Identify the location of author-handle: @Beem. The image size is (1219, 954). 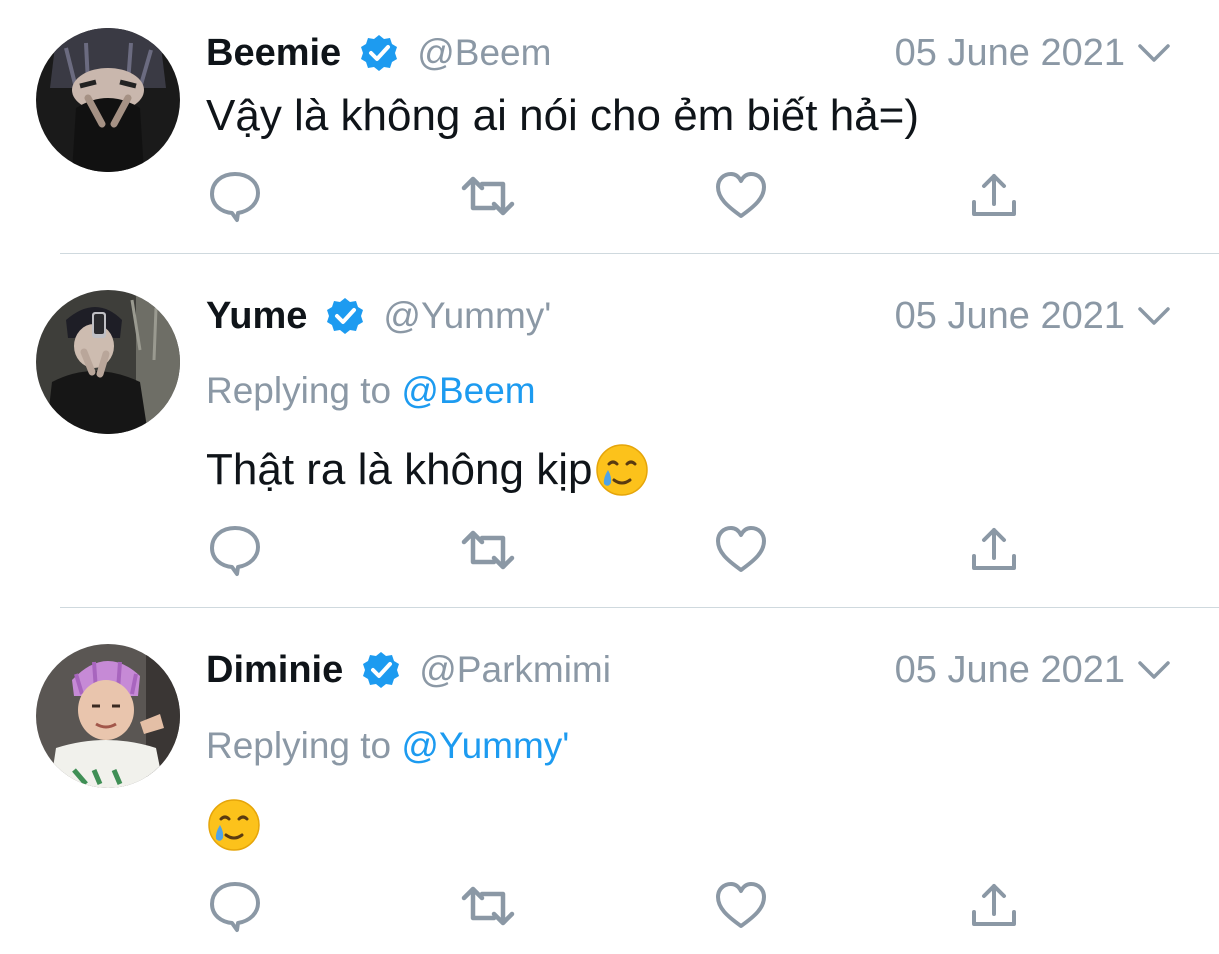
(484, 53).